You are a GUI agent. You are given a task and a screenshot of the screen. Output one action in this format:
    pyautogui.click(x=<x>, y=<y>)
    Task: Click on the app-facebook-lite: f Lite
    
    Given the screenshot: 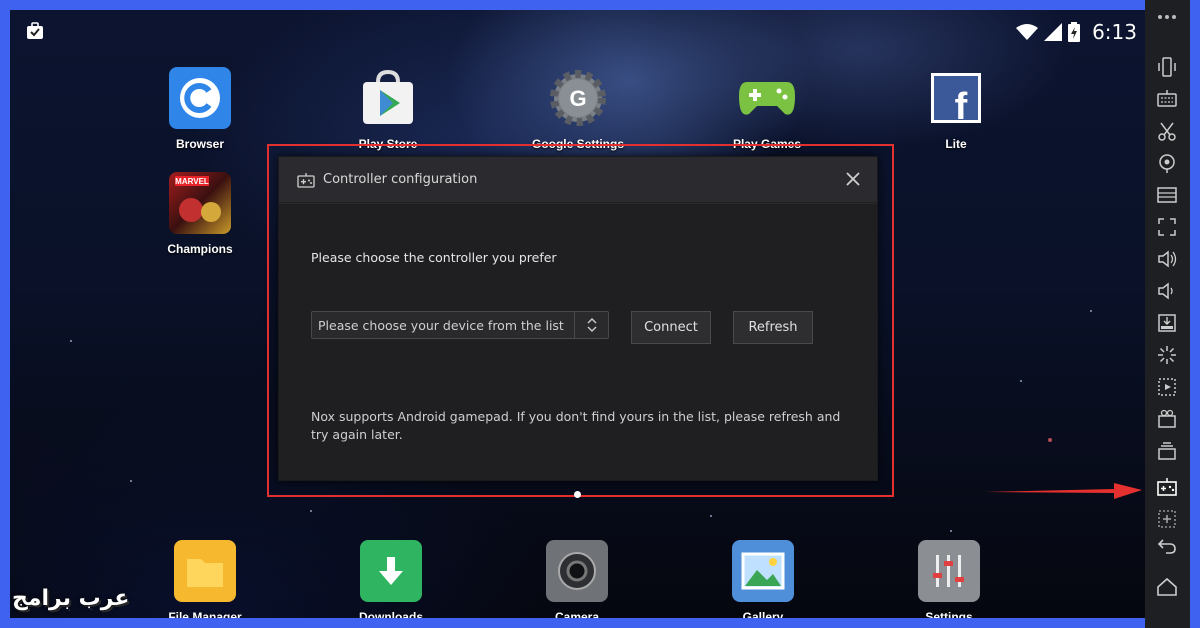 What is the action you would take?
    pyautogui.click(x=956, y=109)
    